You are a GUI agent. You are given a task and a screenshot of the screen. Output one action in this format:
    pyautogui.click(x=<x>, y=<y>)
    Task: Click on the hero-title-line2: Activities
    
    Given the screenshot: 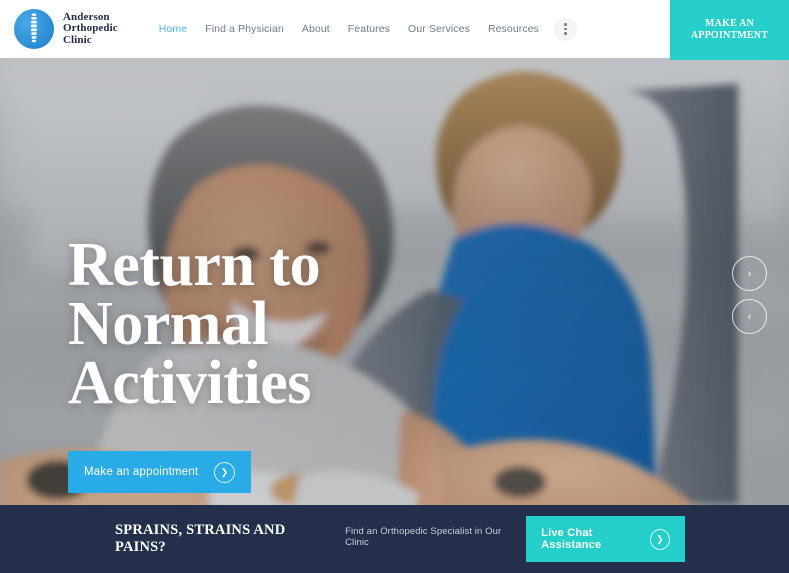 What is the action you would take?
    pyautogui.click(x=189, y=383)
    